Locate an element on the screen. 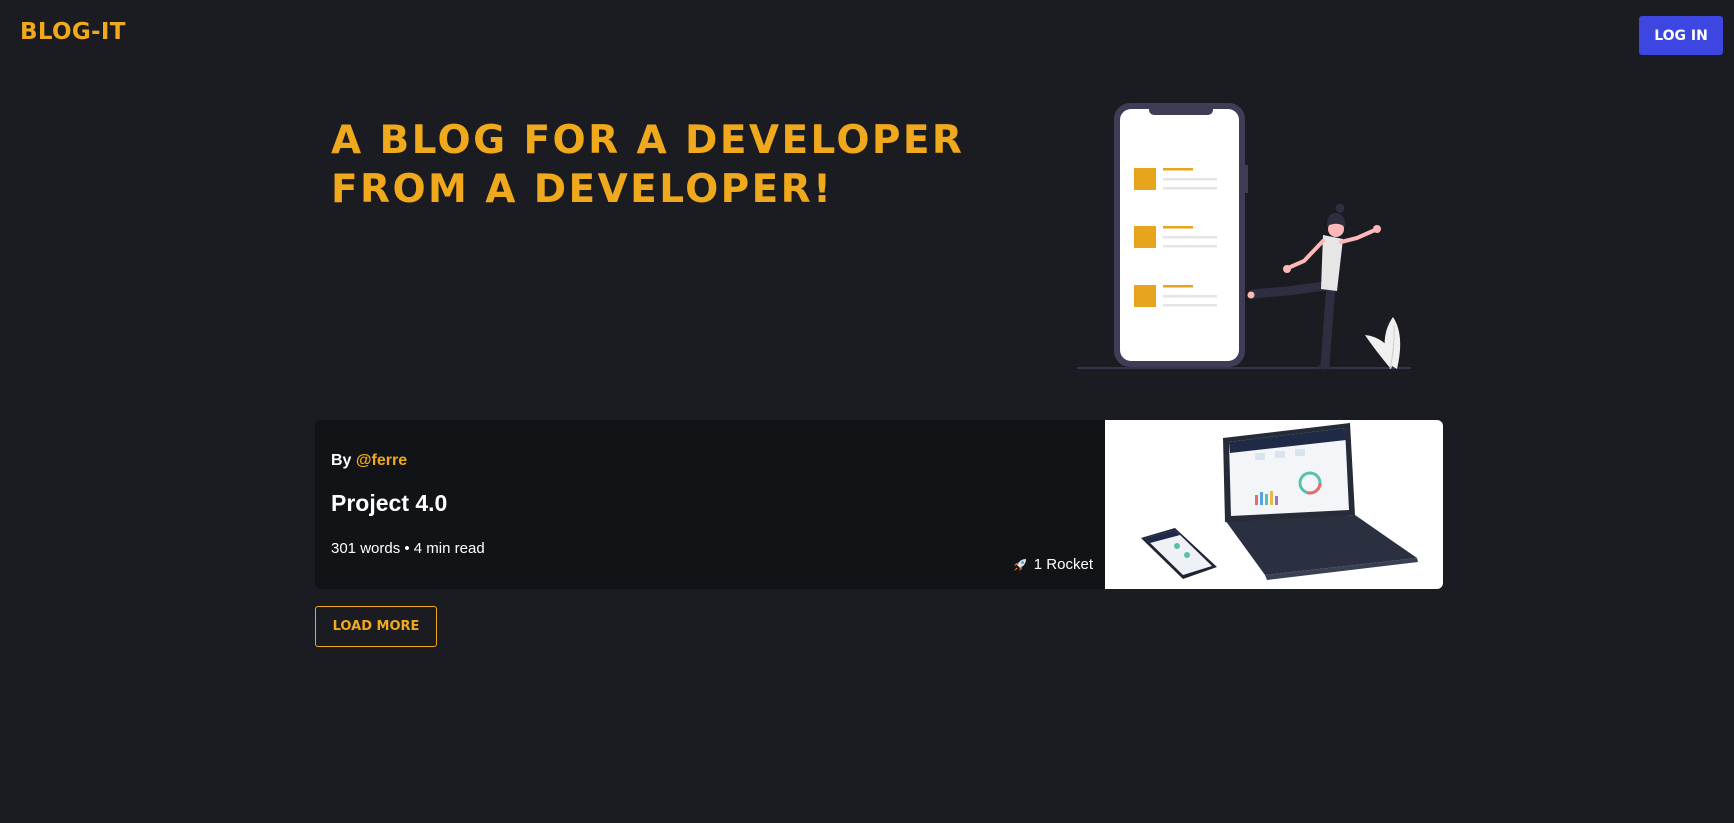 This screenshot has width=1734, height=823. hero-illustration is located at coordinates (1244, 236).